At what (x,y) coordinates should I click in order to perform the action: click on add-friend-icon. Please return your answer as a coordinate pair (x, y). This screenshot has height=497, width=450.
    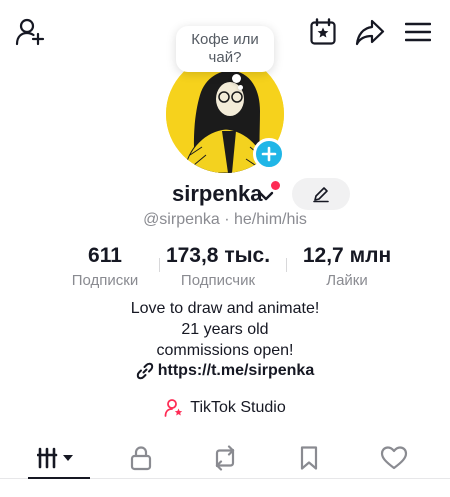
    Looking at the image, I should click on (30, 32).